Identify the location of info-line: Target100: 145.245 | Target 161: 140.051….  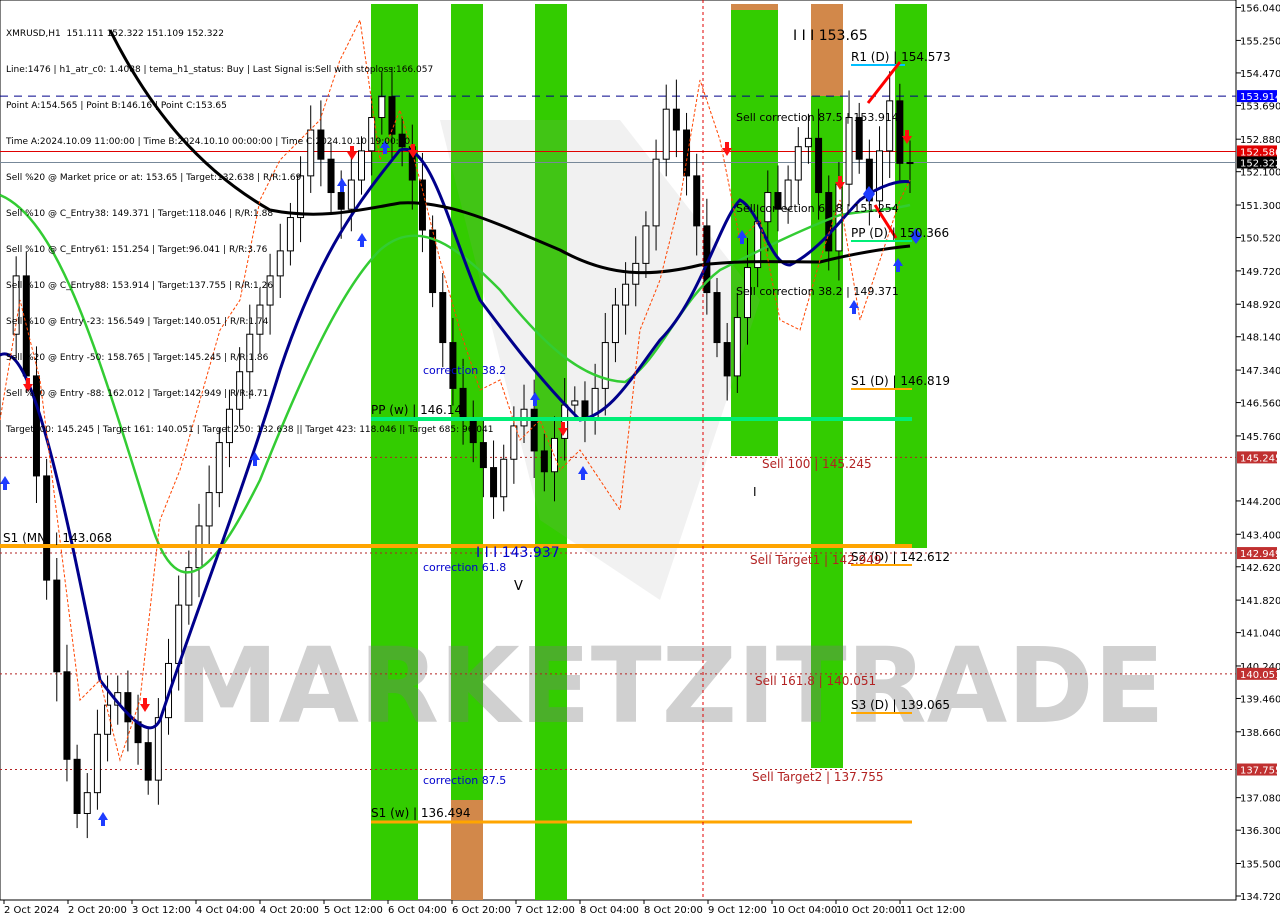
(250, 430).